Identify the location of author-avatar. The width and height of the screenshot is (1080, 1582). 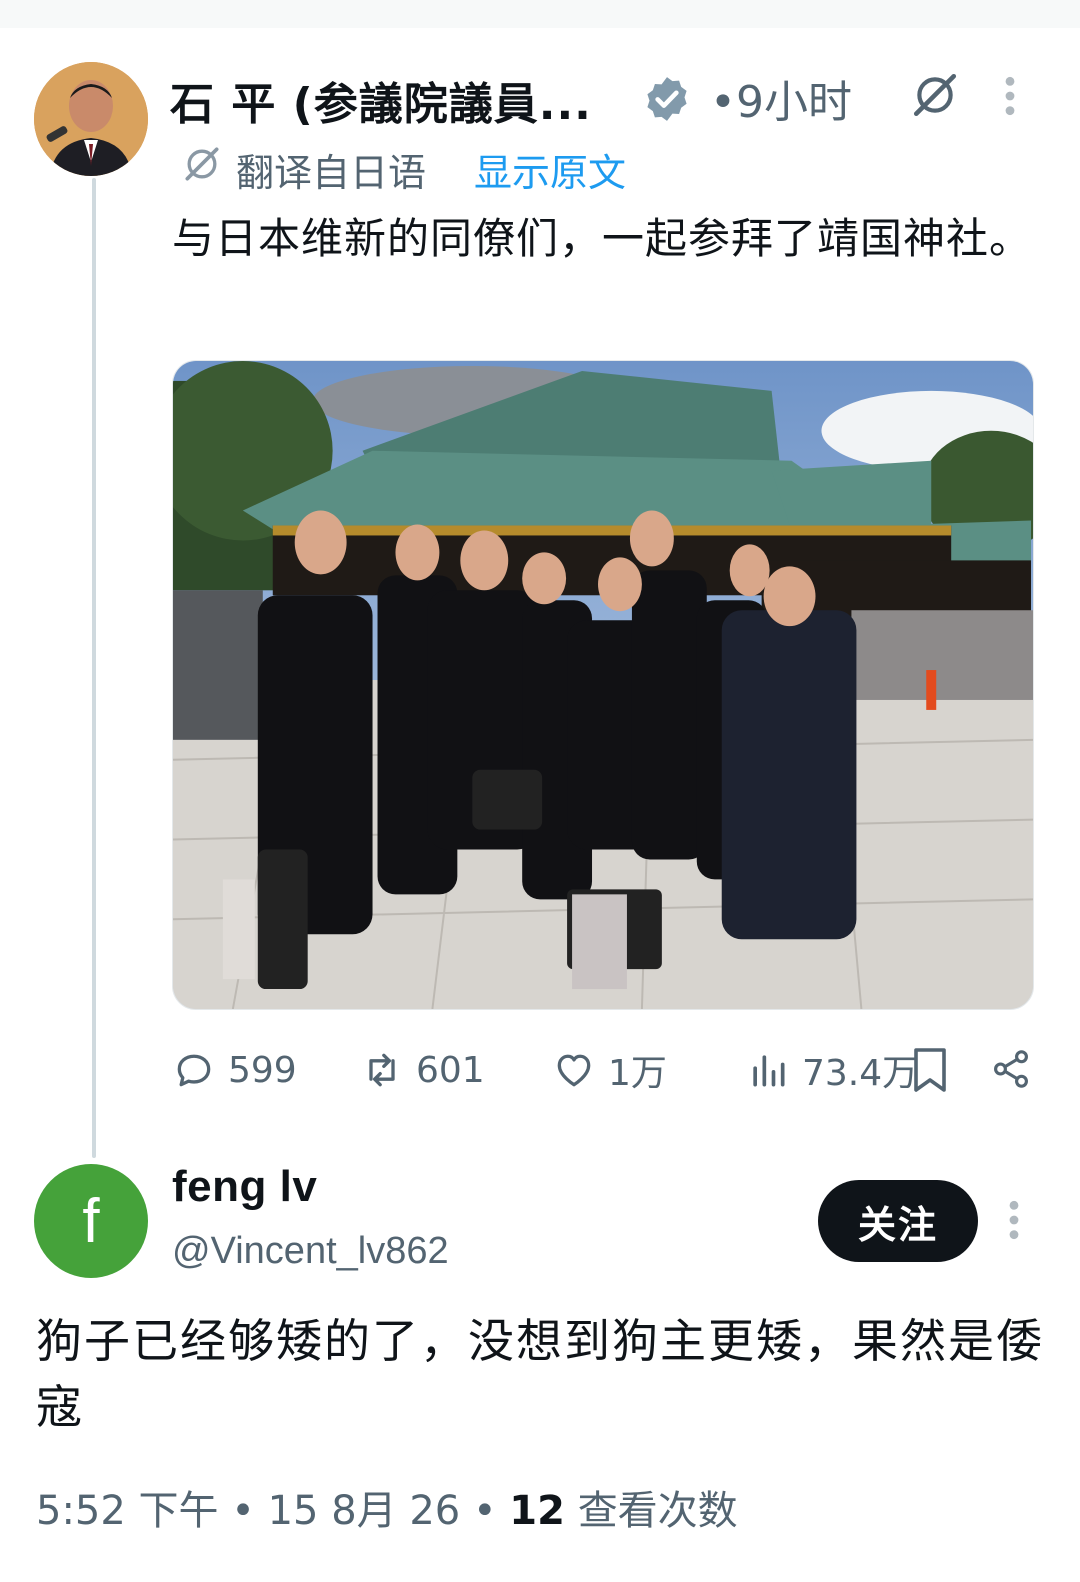
(91, 119).